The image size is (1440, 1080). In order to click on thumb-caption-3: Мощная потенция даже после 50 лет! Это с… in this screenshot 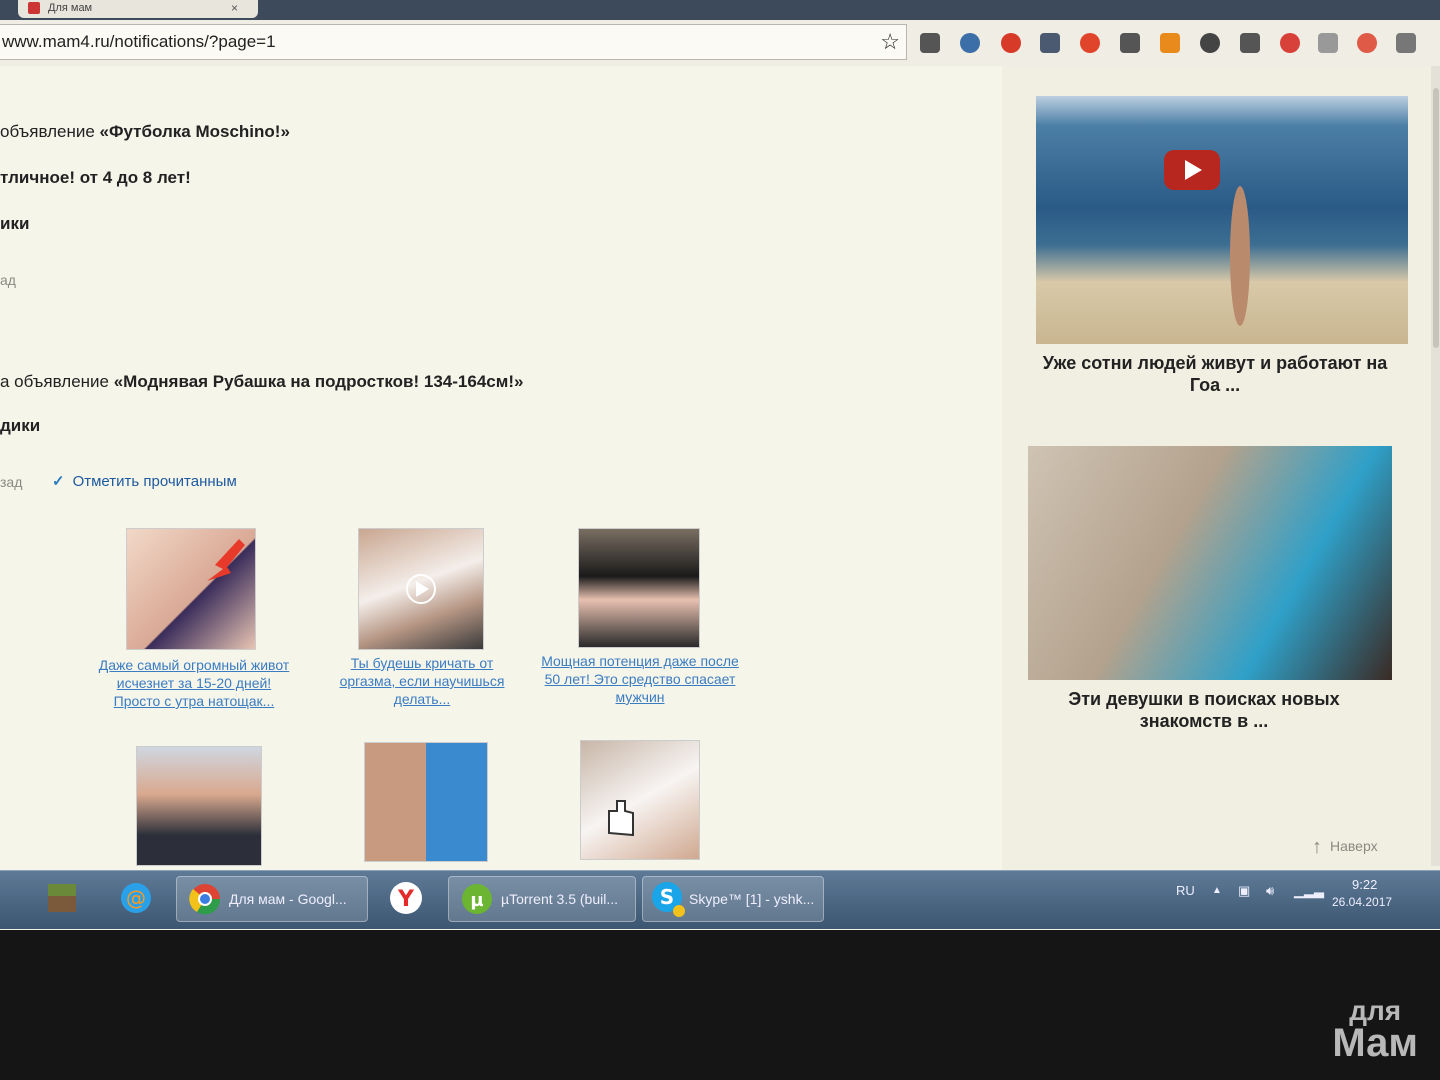, I will do `click(640, 679)`.